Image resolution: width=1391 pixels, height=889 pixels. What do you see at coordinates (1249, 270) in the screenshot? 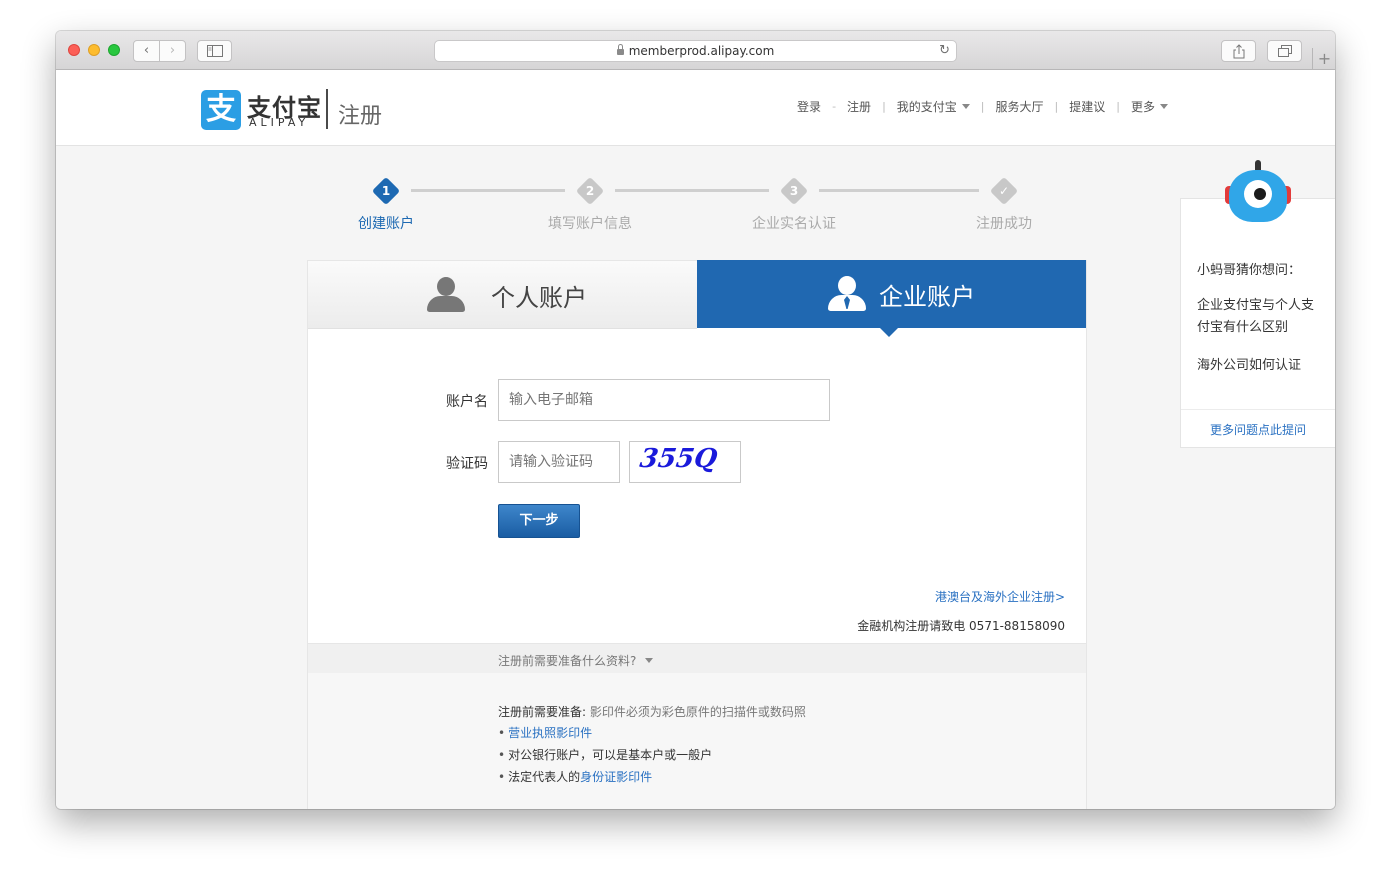
I see `help-title: 小蚂哥猜你想问：` at bounding box center [1249, 270].